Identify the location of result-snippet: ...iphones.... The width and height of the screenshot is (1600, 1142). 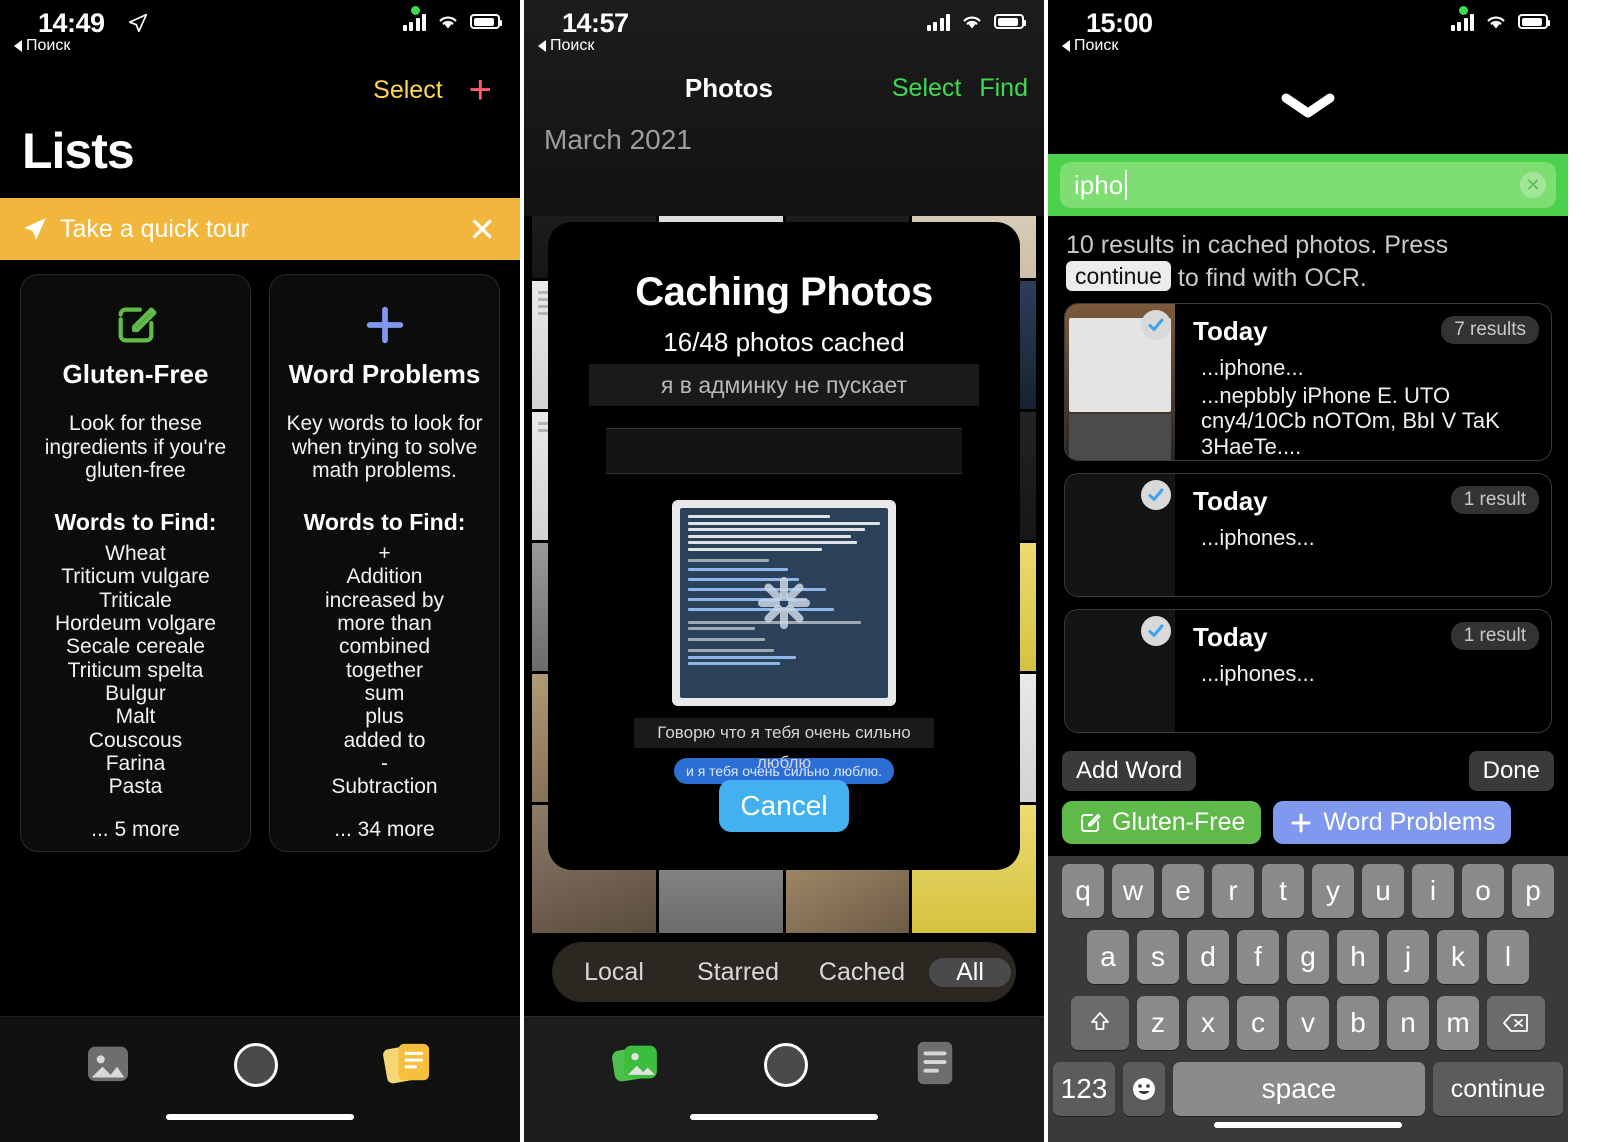
(1258, 673).